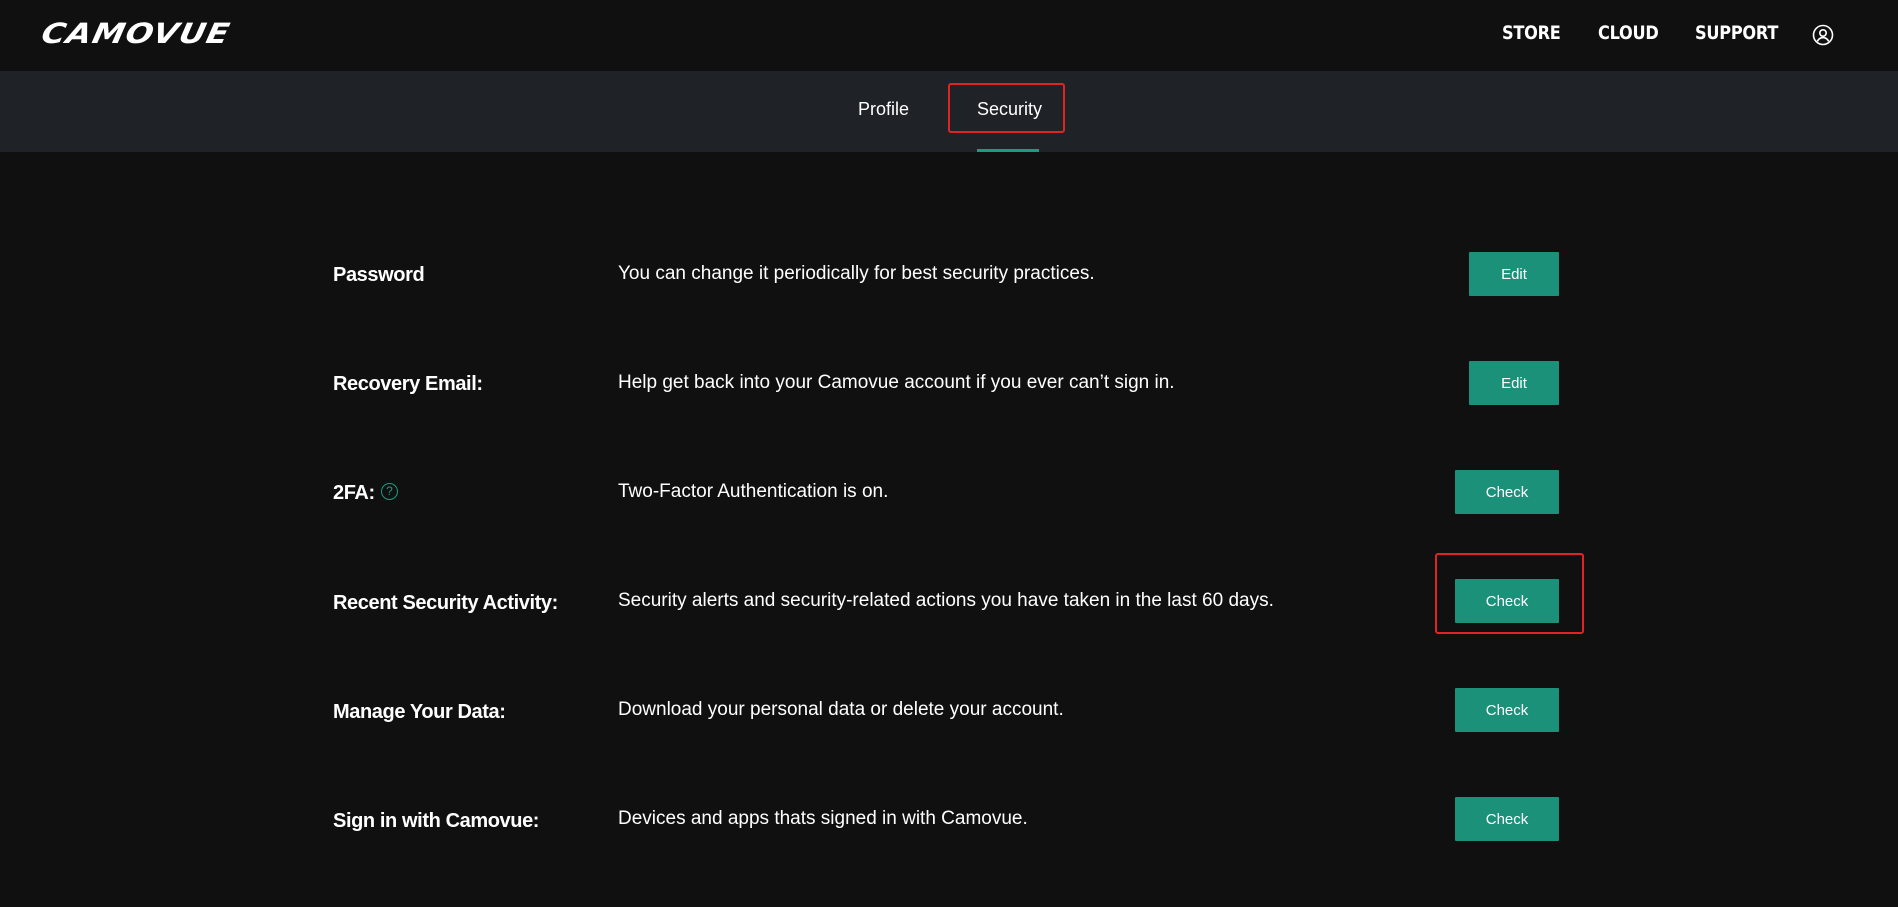 The width and height of the screenshot is (1898, 907). I want to click on manage-your-data-label: Manage Your Data:, so click(419, 712).